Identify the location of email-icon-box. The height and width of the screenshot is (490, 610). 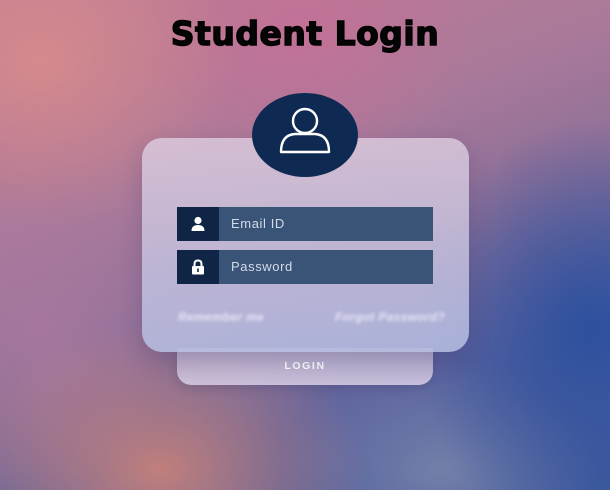
(198, 224).